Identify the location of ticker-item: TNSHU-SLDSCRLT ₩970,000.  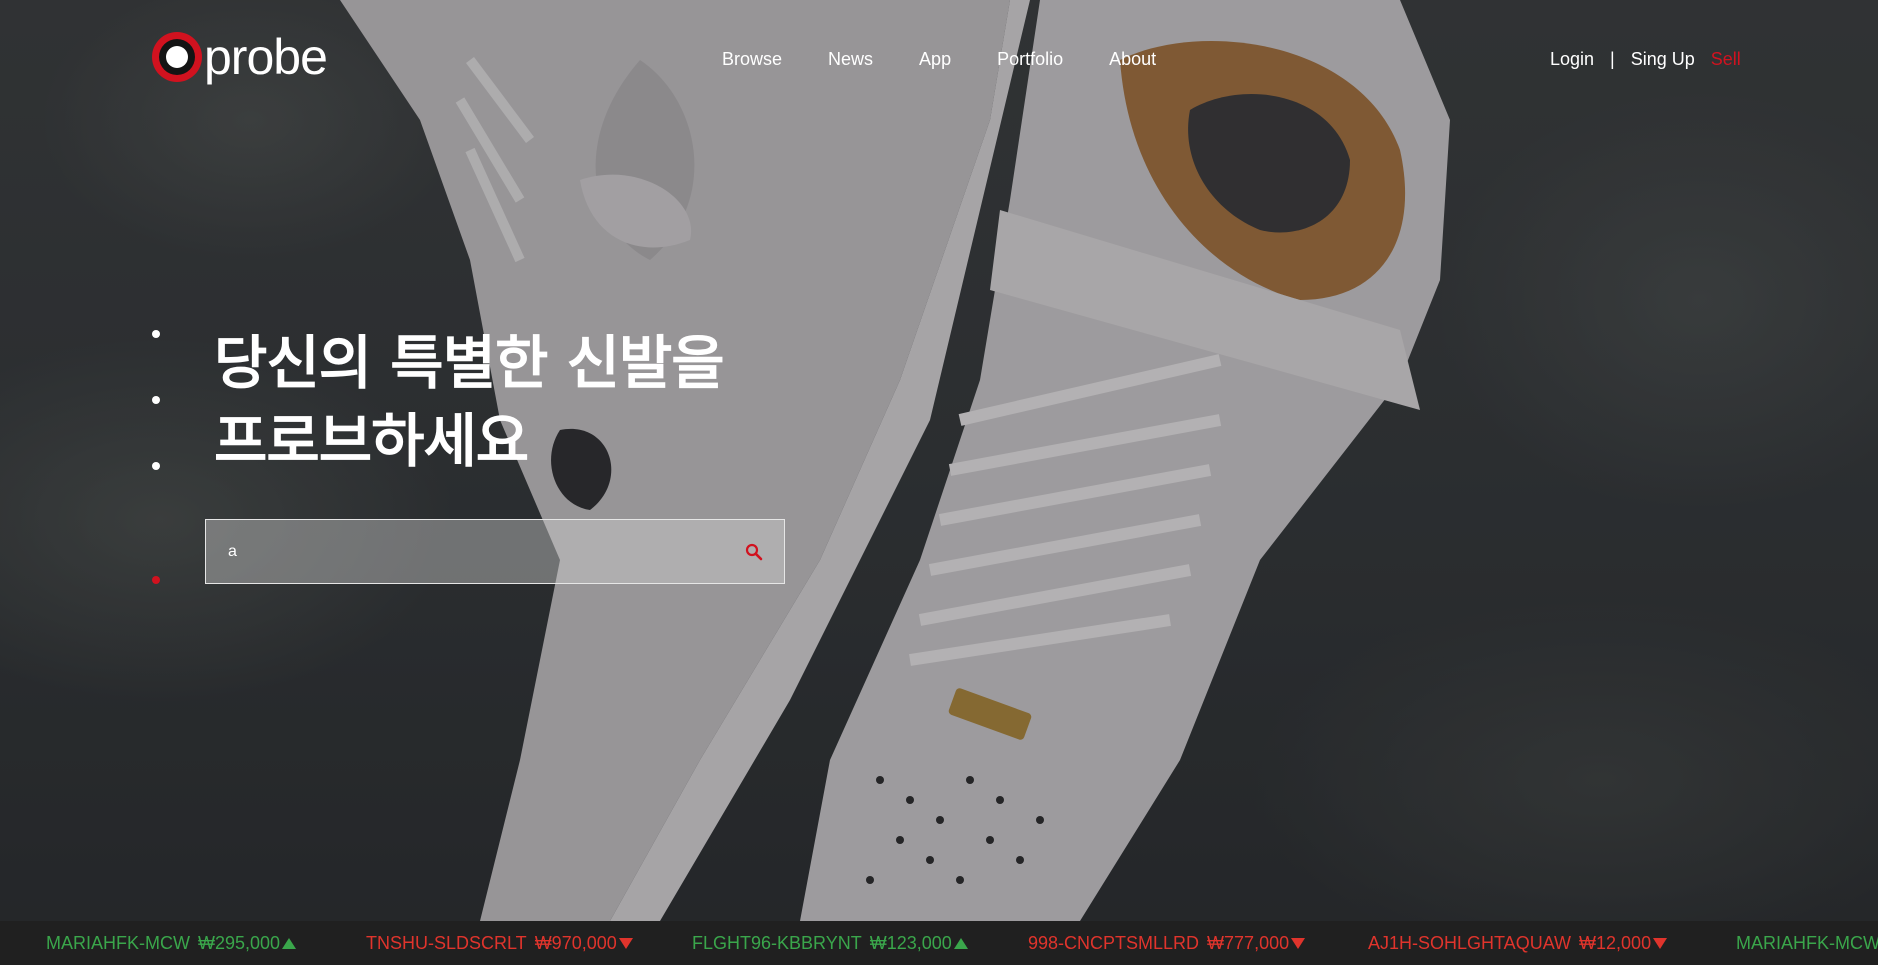
(499, 943).